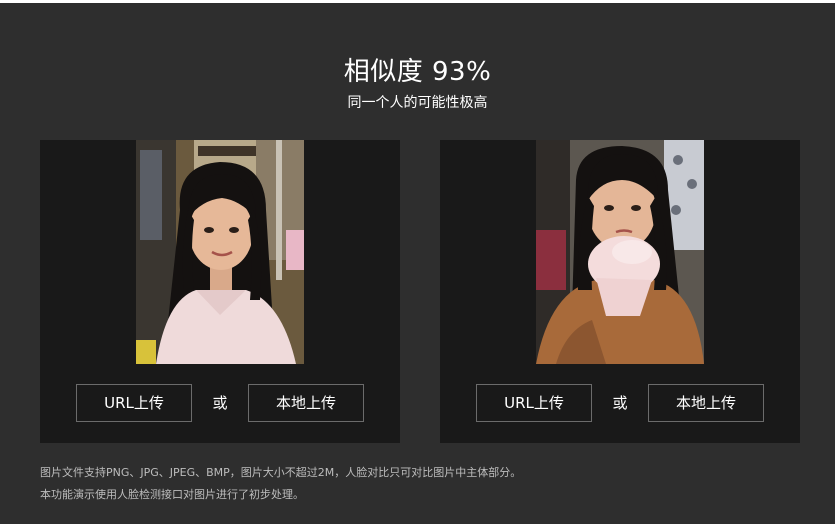 Image resolution: width=835 pixels, height=524 pixels. I want to click on similarity-verdict: 同一个人的可能性极高, so click(417, 103).